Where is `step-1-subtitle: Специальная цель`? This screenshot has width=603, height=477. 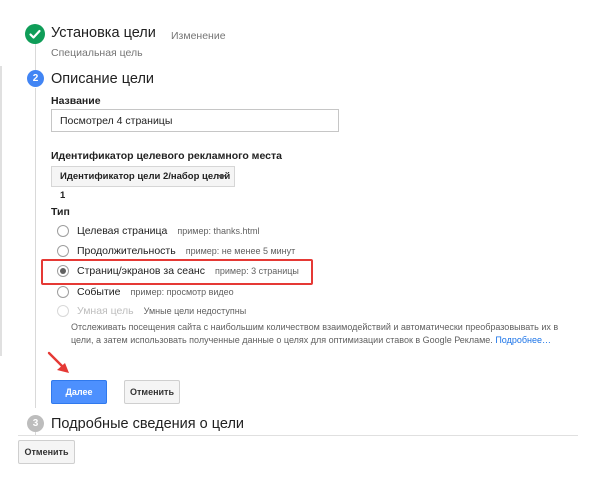
step-1-subtitle: Специальная цель is located at coordinates (97, 53).